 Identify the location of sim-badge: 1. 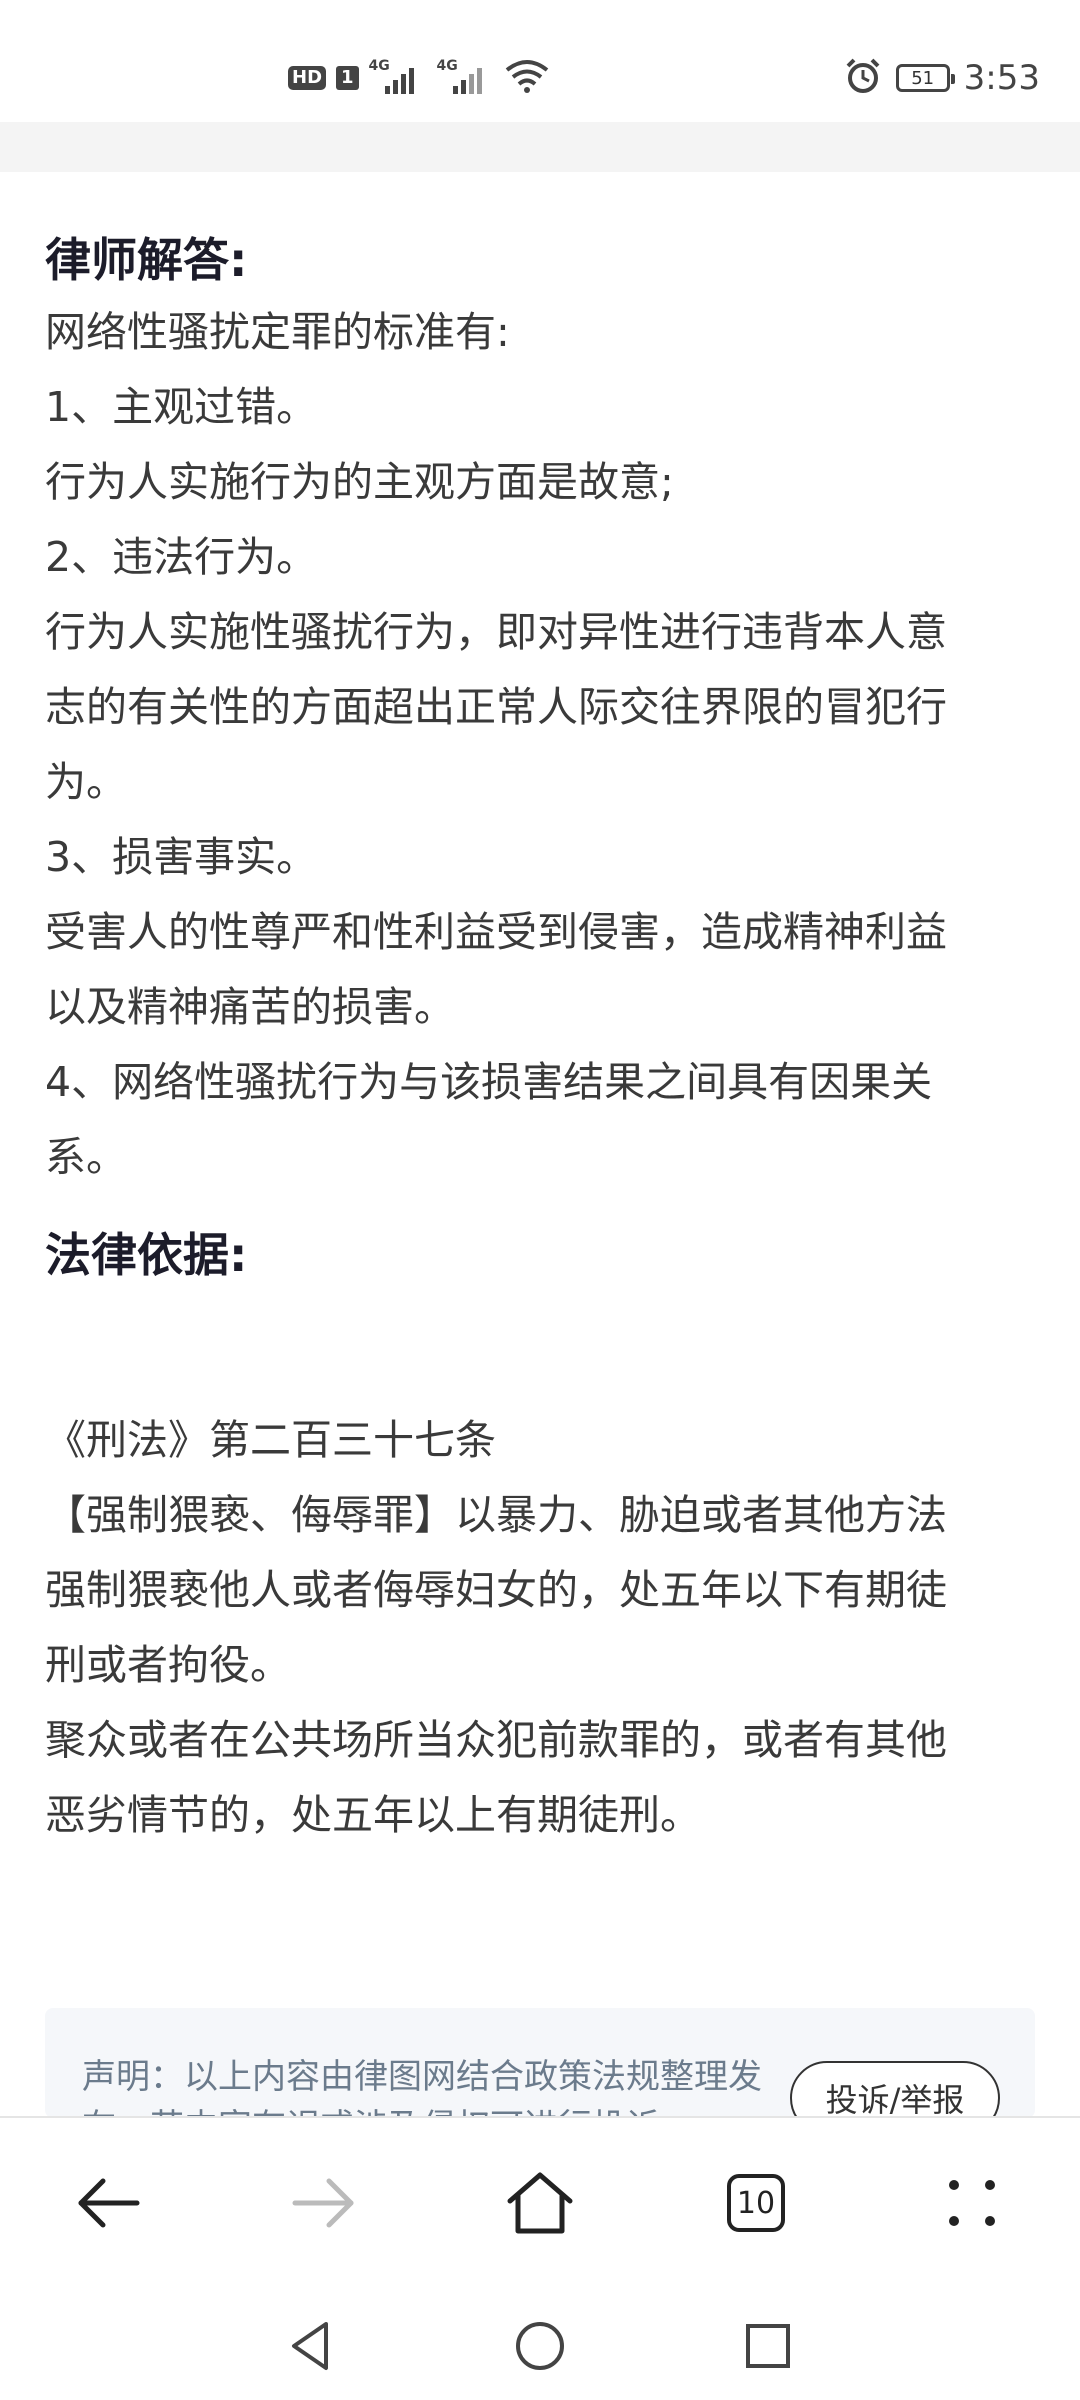
(347, 78).